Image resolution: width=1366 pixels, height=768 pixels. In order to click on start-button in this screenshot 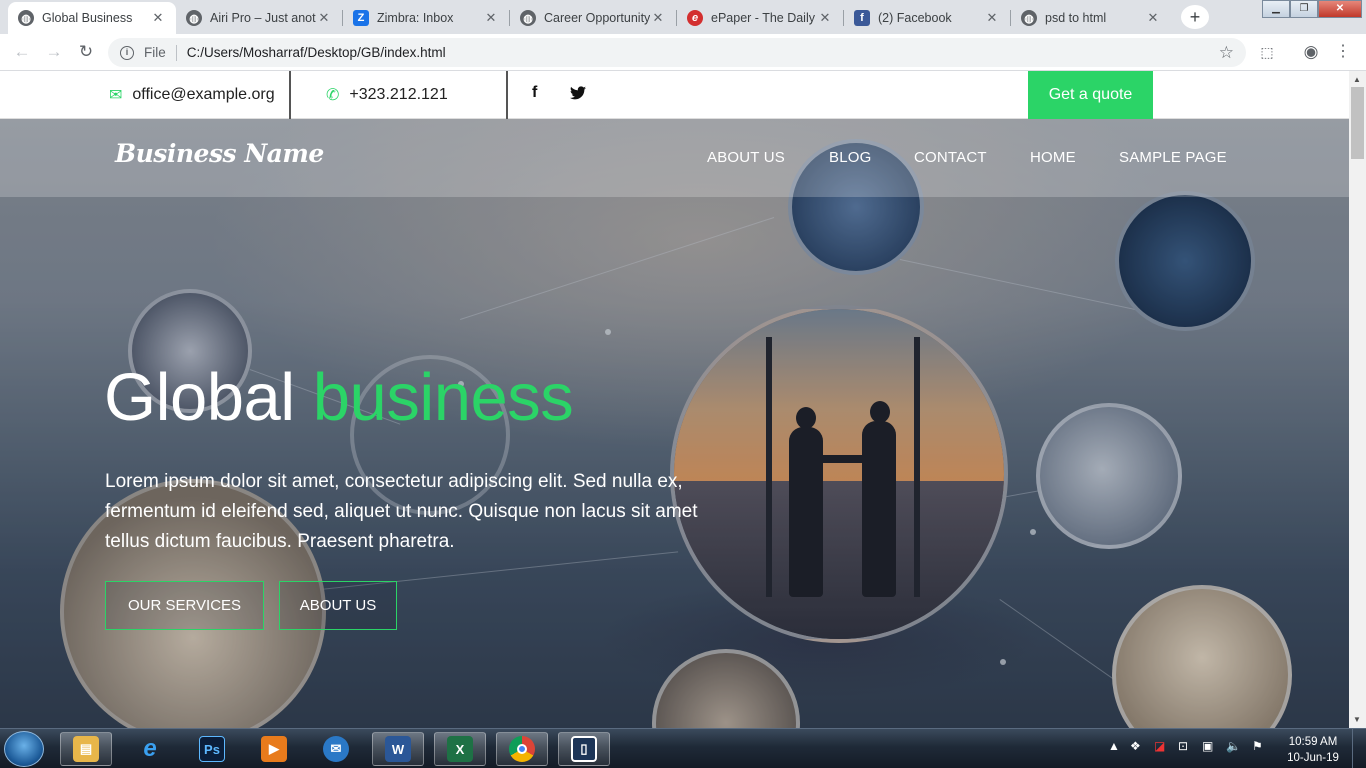, I will do `click(24, 749)`.